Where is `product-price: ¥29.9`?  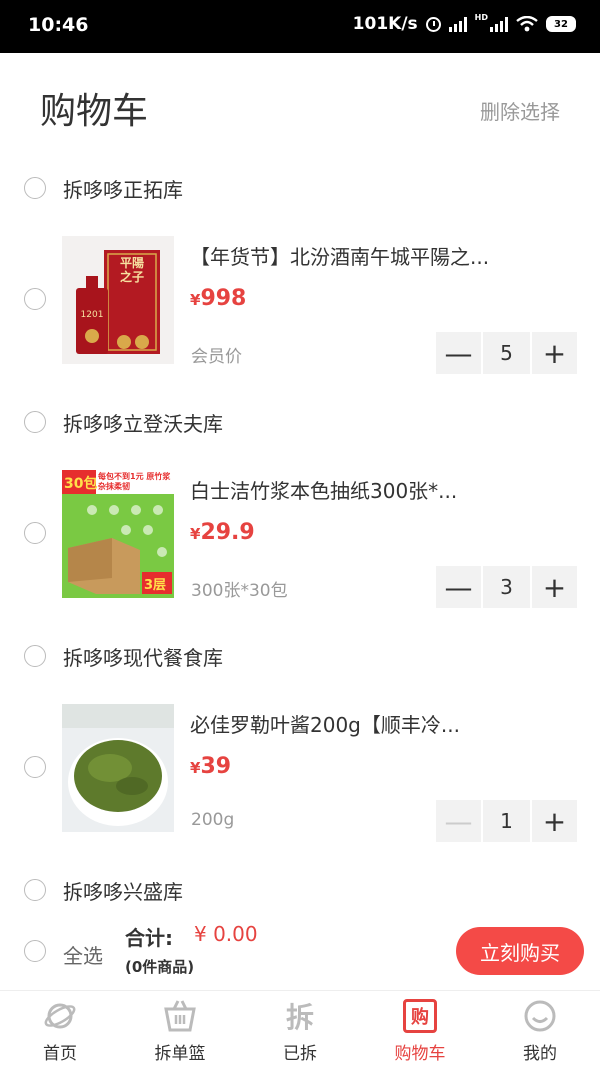 product-price: ¥29.9 is located at coordinates (222, 532).